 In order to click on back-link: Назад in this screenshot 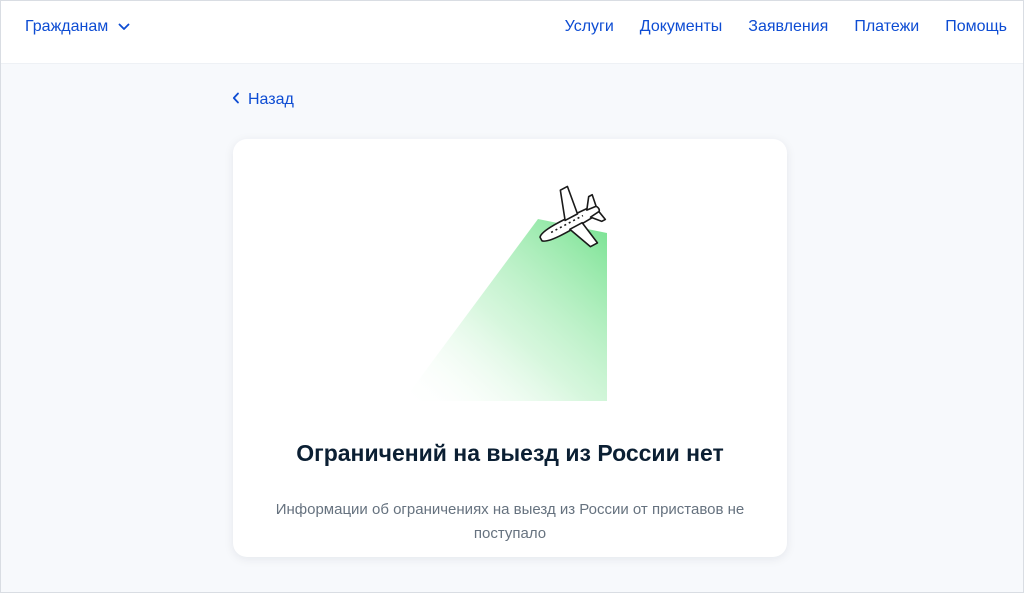, I will do `click(263, 100)`.